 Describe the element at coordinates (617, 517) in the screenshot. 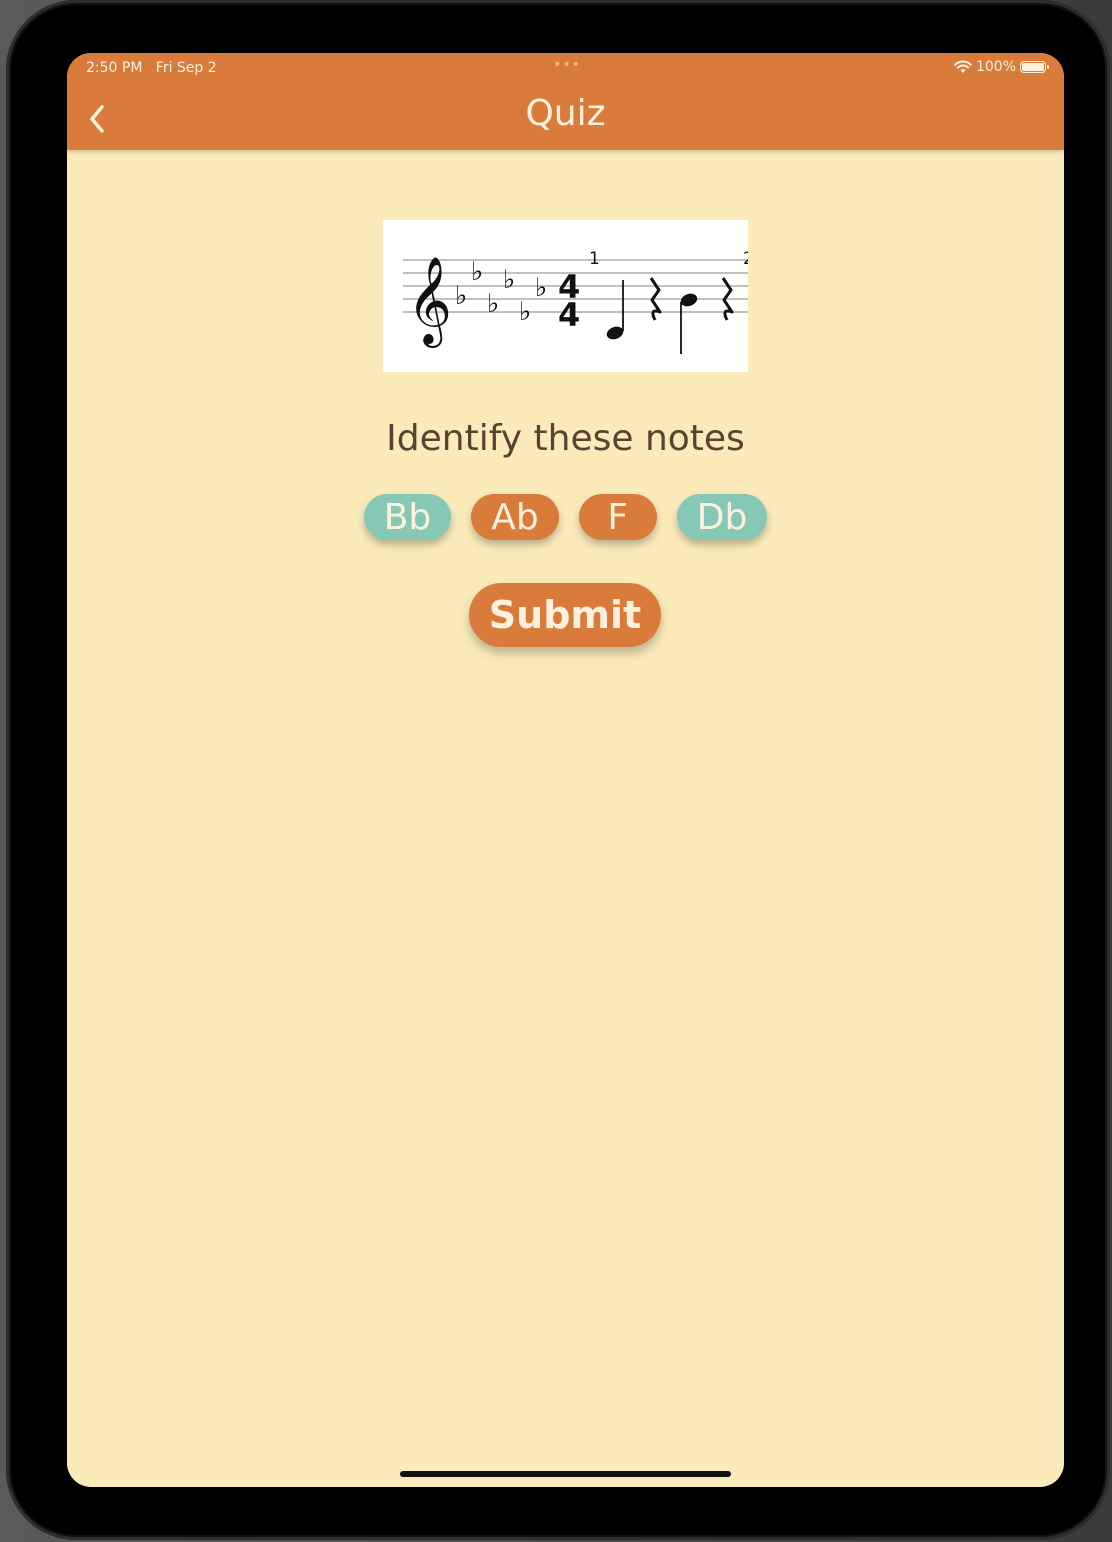

I see `answer-chip-f: F` at that location.